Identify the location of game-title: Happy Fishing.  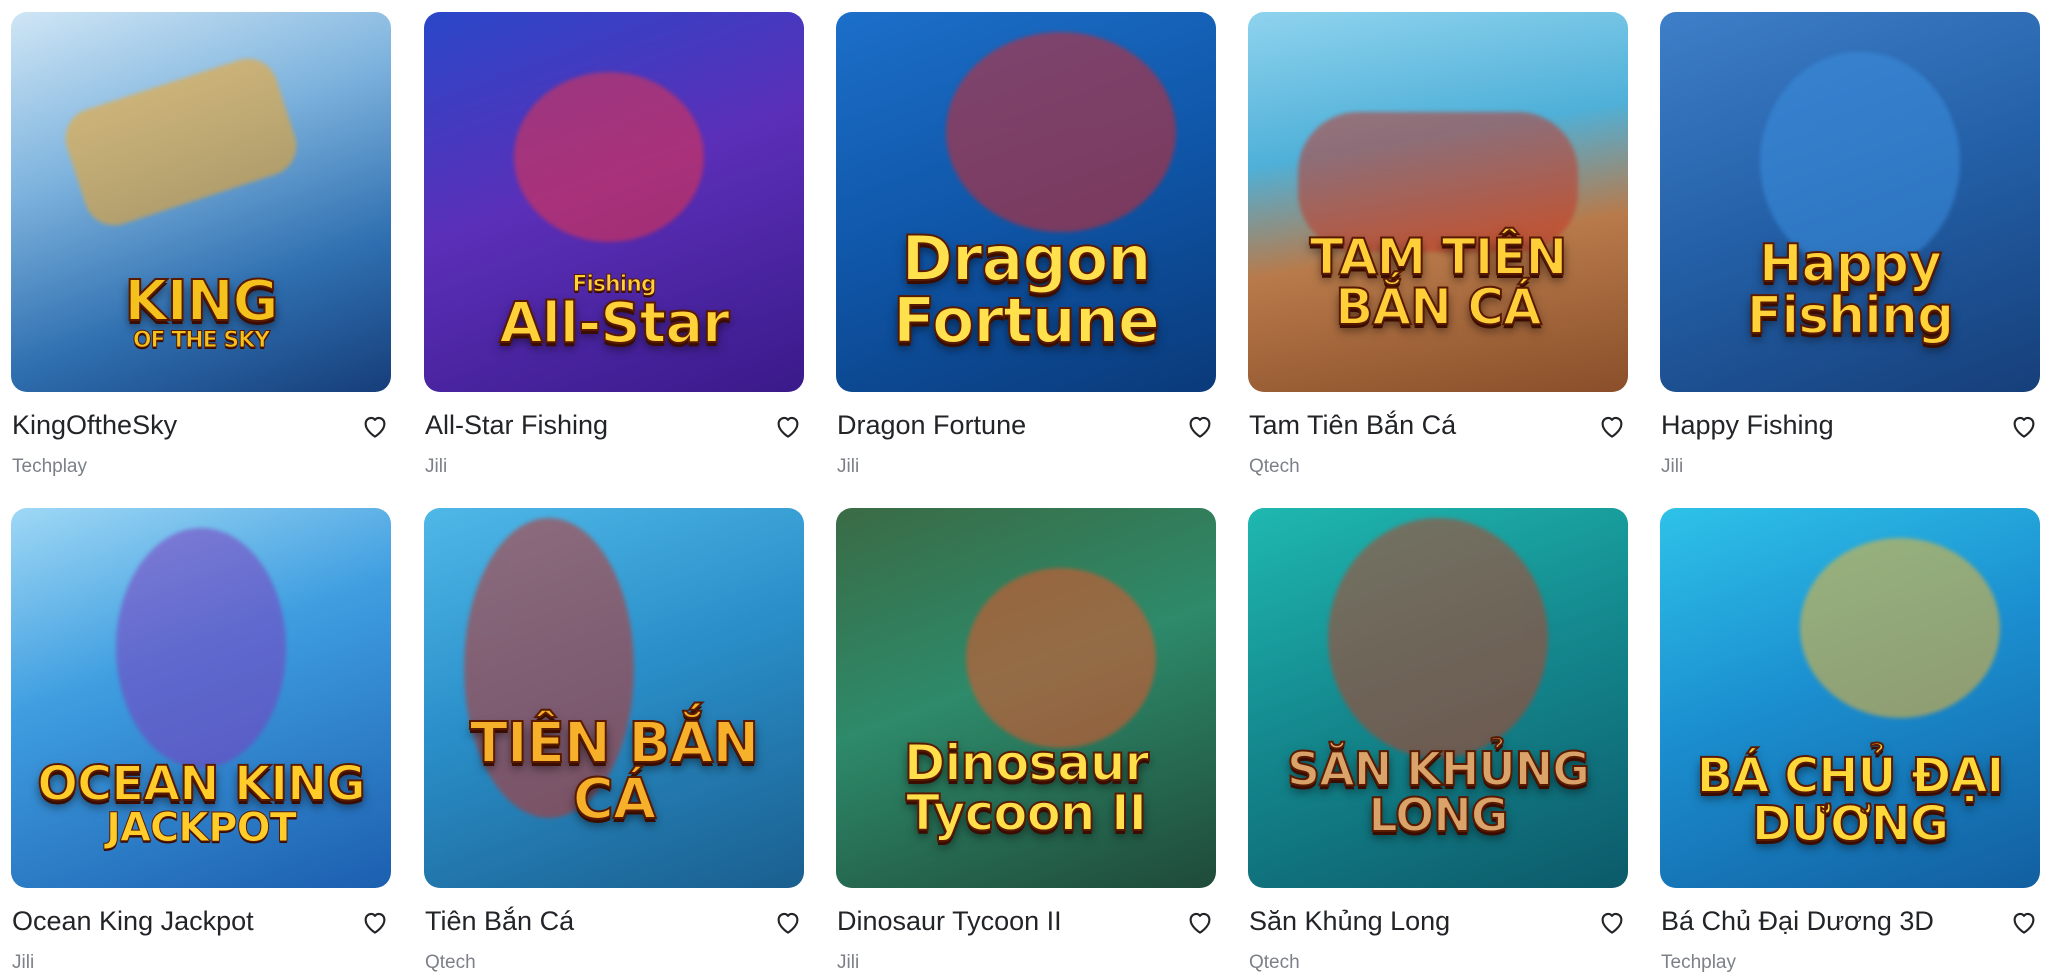
(1747, 425).